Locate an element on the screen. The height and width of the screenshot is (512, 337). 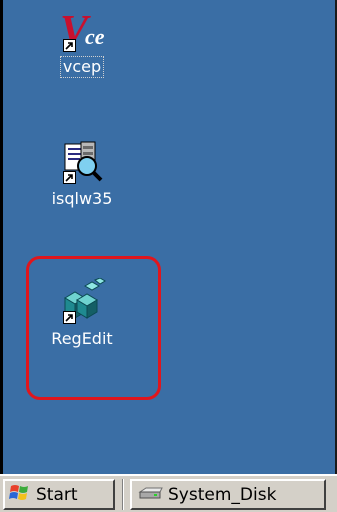
disk-drive-icon is located at coordinates (151, 494).